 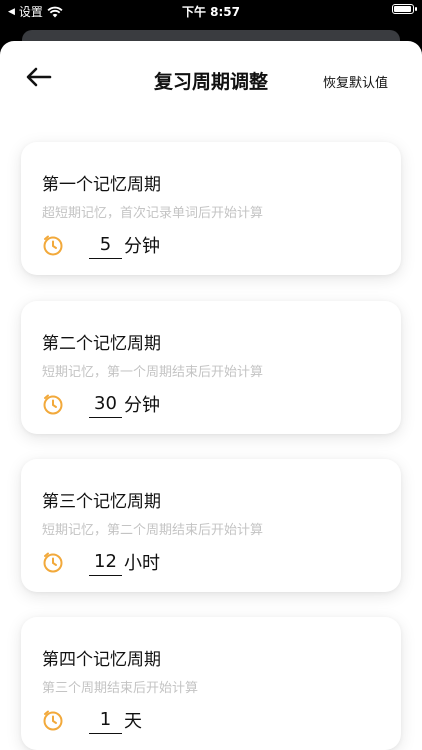 I want to click on status-right, so click(x=404, y=9).